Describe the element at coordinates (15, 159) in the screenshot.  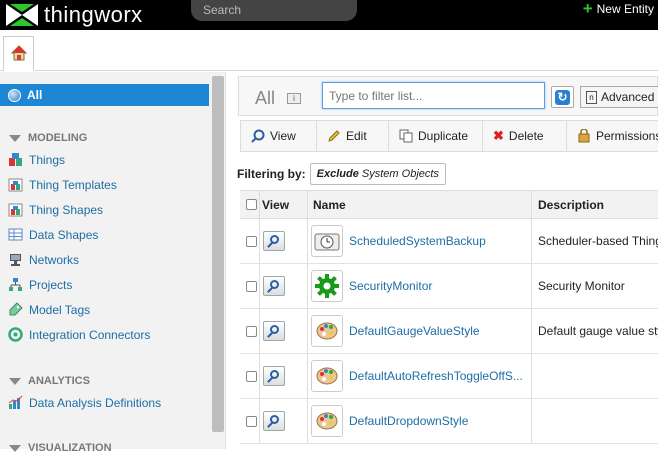
I see `things-icon` at that location.